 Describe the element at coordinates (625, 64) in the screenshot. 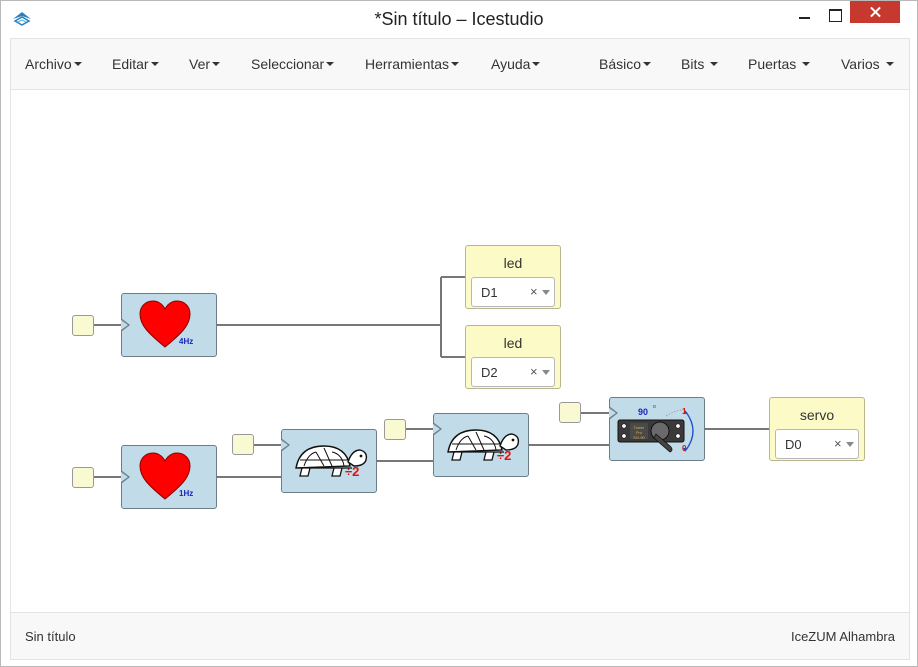

I see `menu-basico: Básico` at that location.